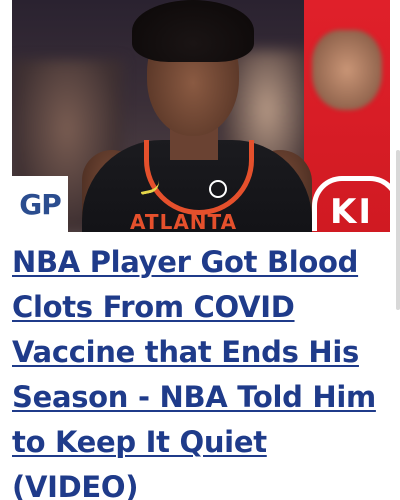 The height and width of the screenshot is (500, 400). What do you see at coordinates (139, 442) in the screenshot?
I see `headline-line: to Keep It Quiet` at bounding box center [139, 442].